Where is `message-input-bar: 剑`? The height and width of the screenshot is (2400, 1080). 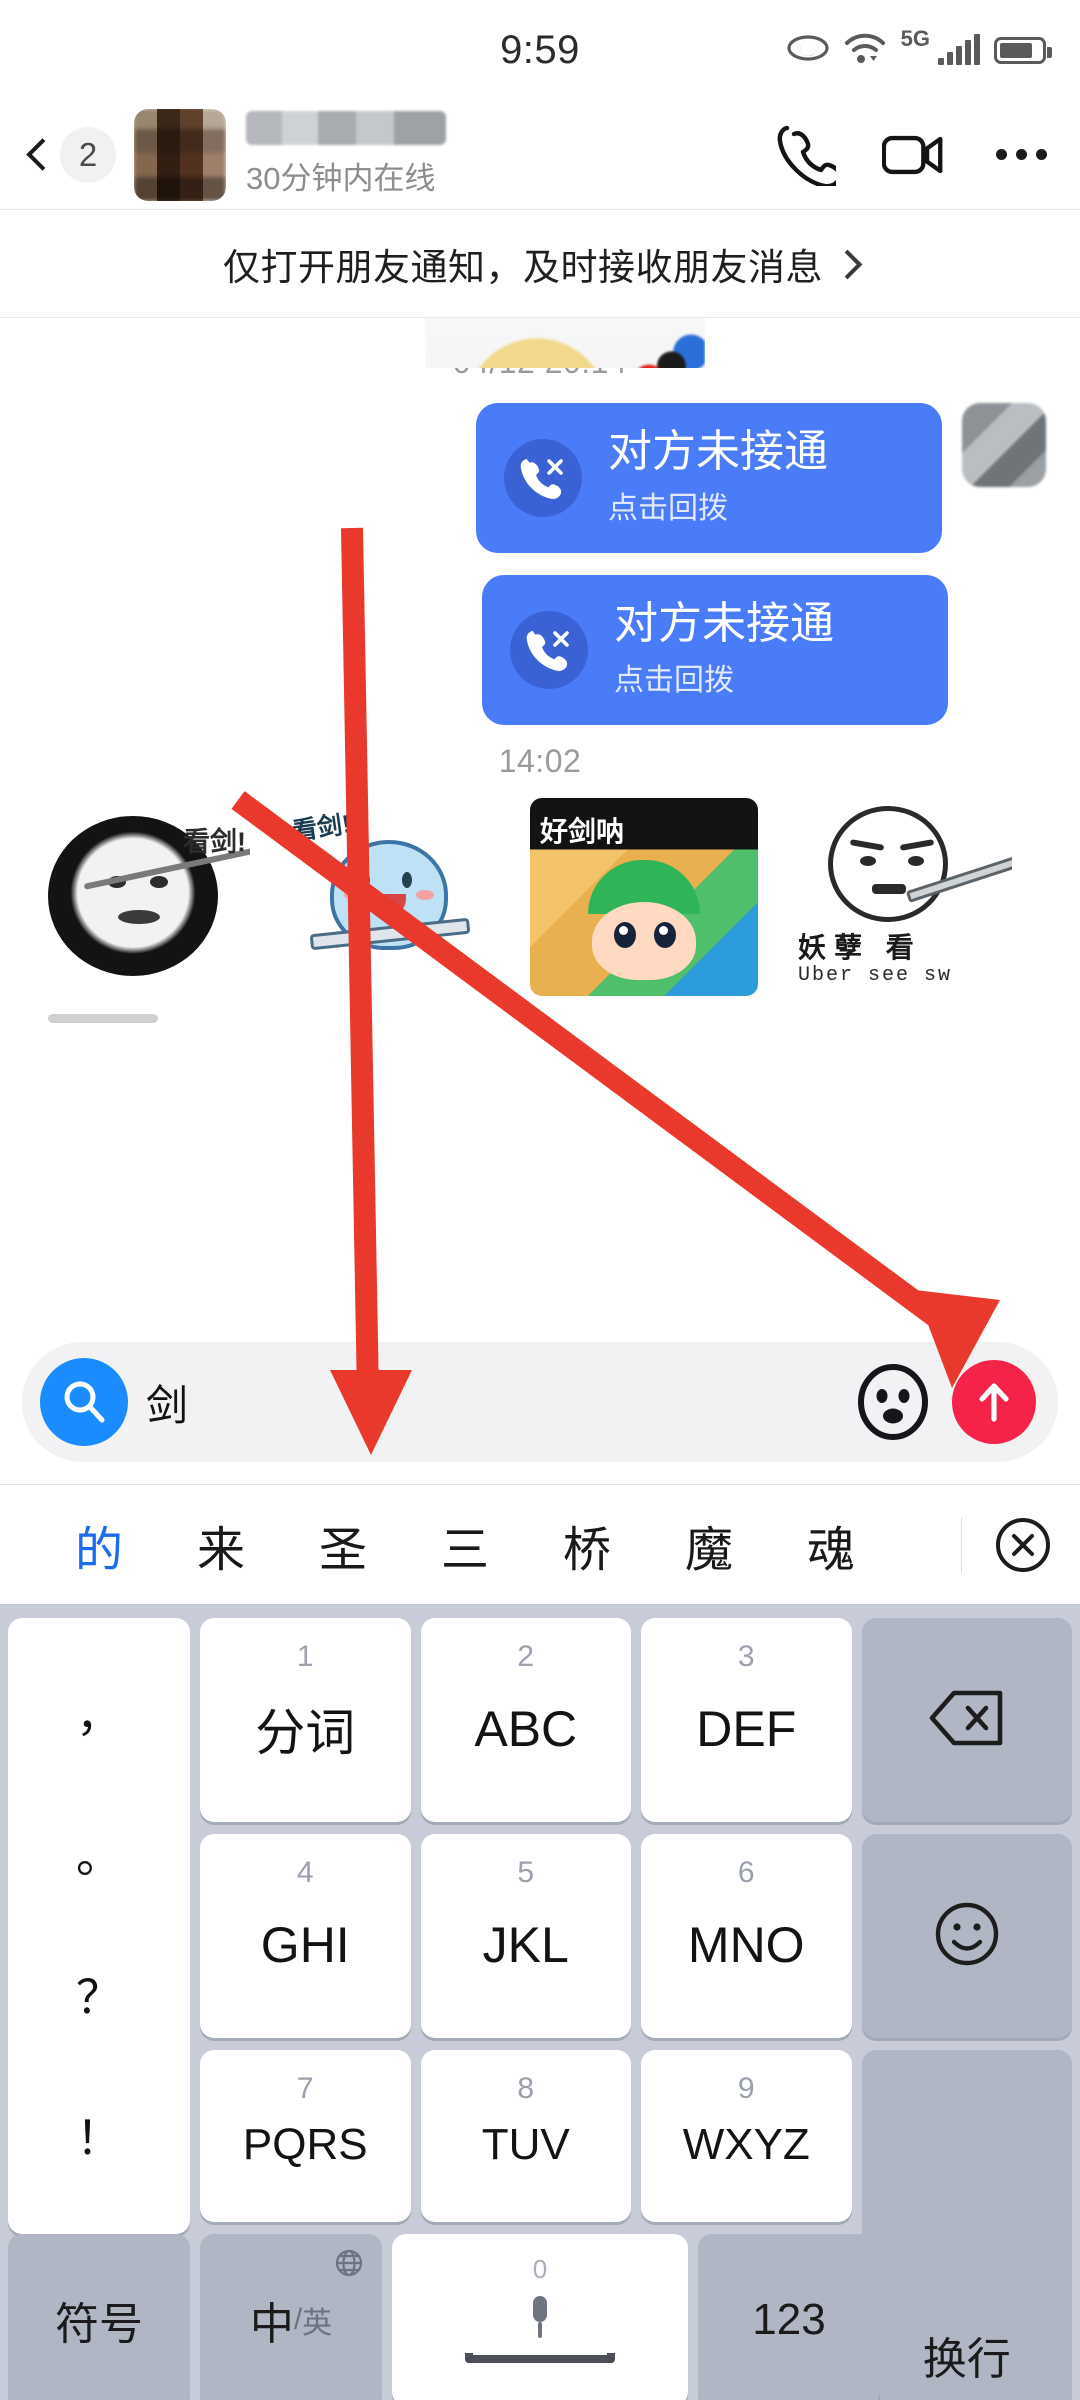
message-input-bar: 剑 is located at coordinates (540, 1402).